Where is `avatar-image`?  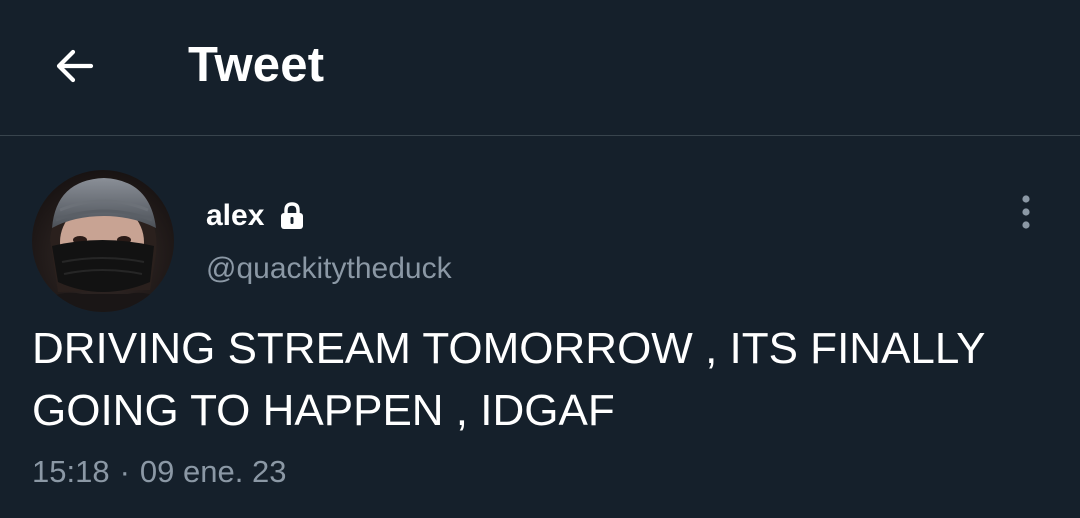
avatar-image is located at coordinates (103, 241).